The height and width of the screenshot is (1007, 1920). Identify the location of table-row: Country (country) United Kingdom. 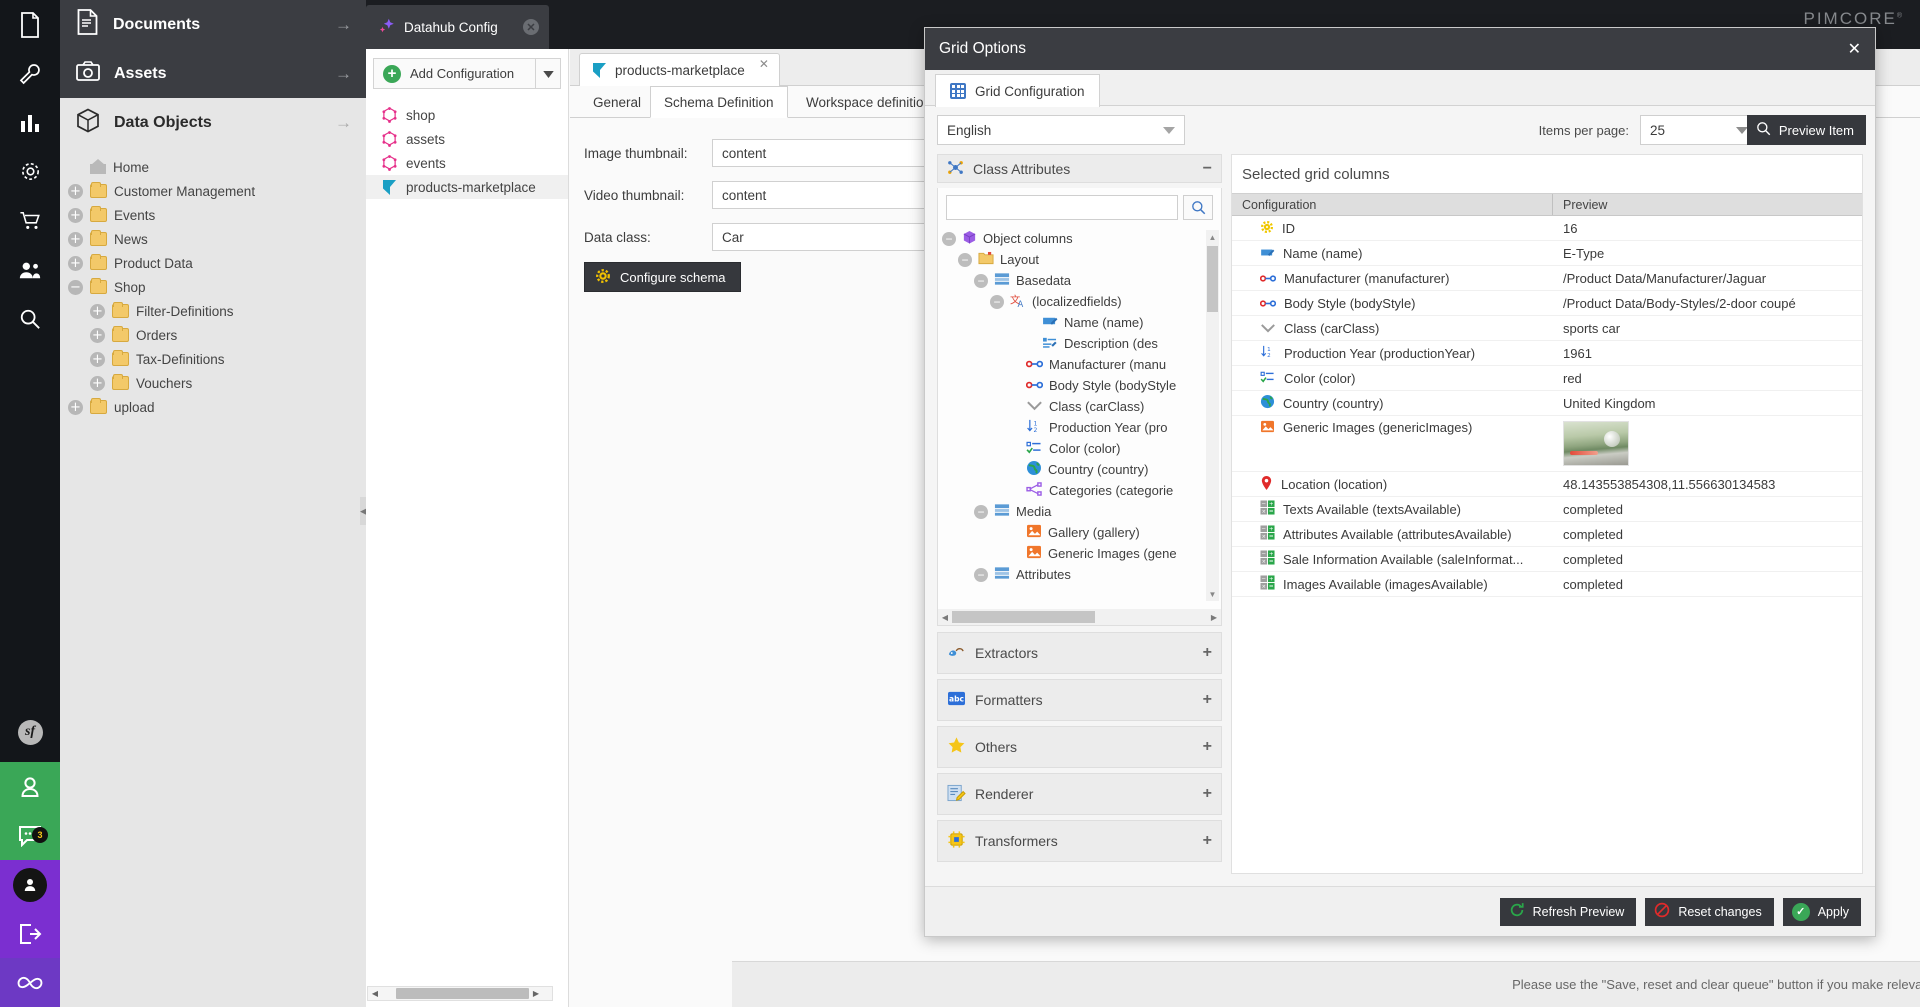
(1547, 403).